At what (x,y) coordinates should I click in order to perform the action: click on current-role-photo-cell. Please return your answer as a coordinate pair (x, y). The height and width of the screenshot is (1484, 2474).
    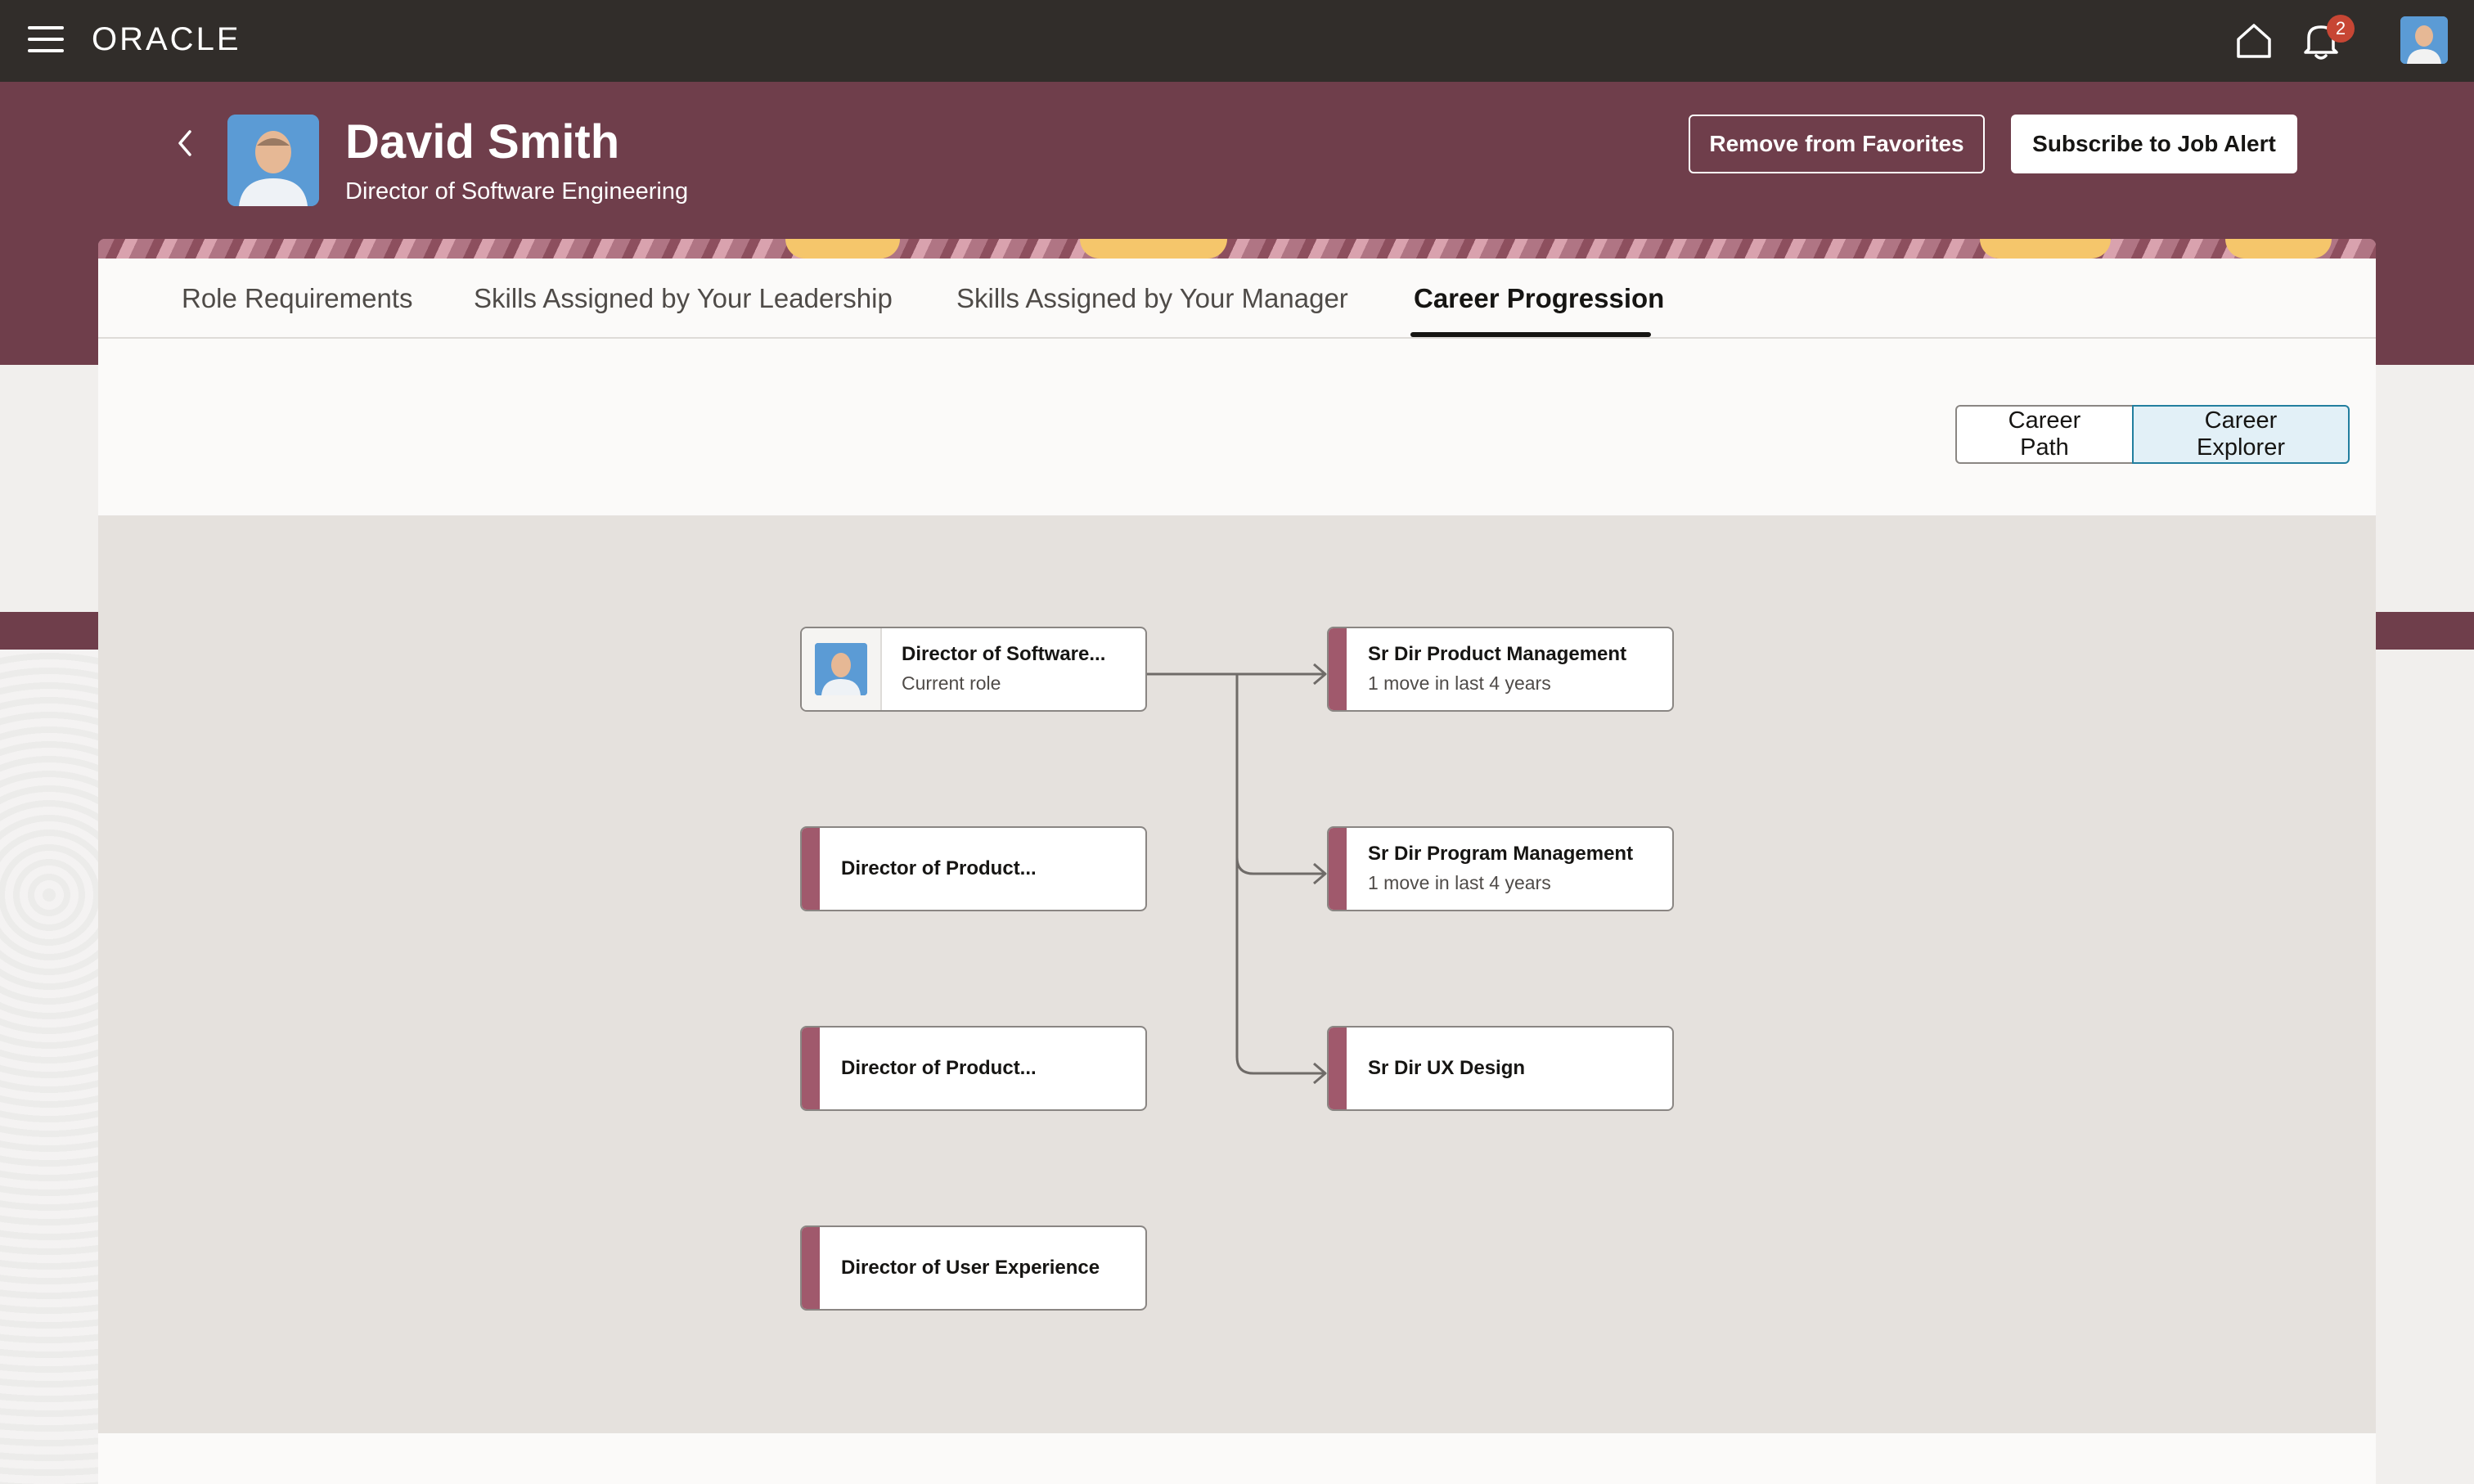
    Looking at the image, I should click on (842, 669).